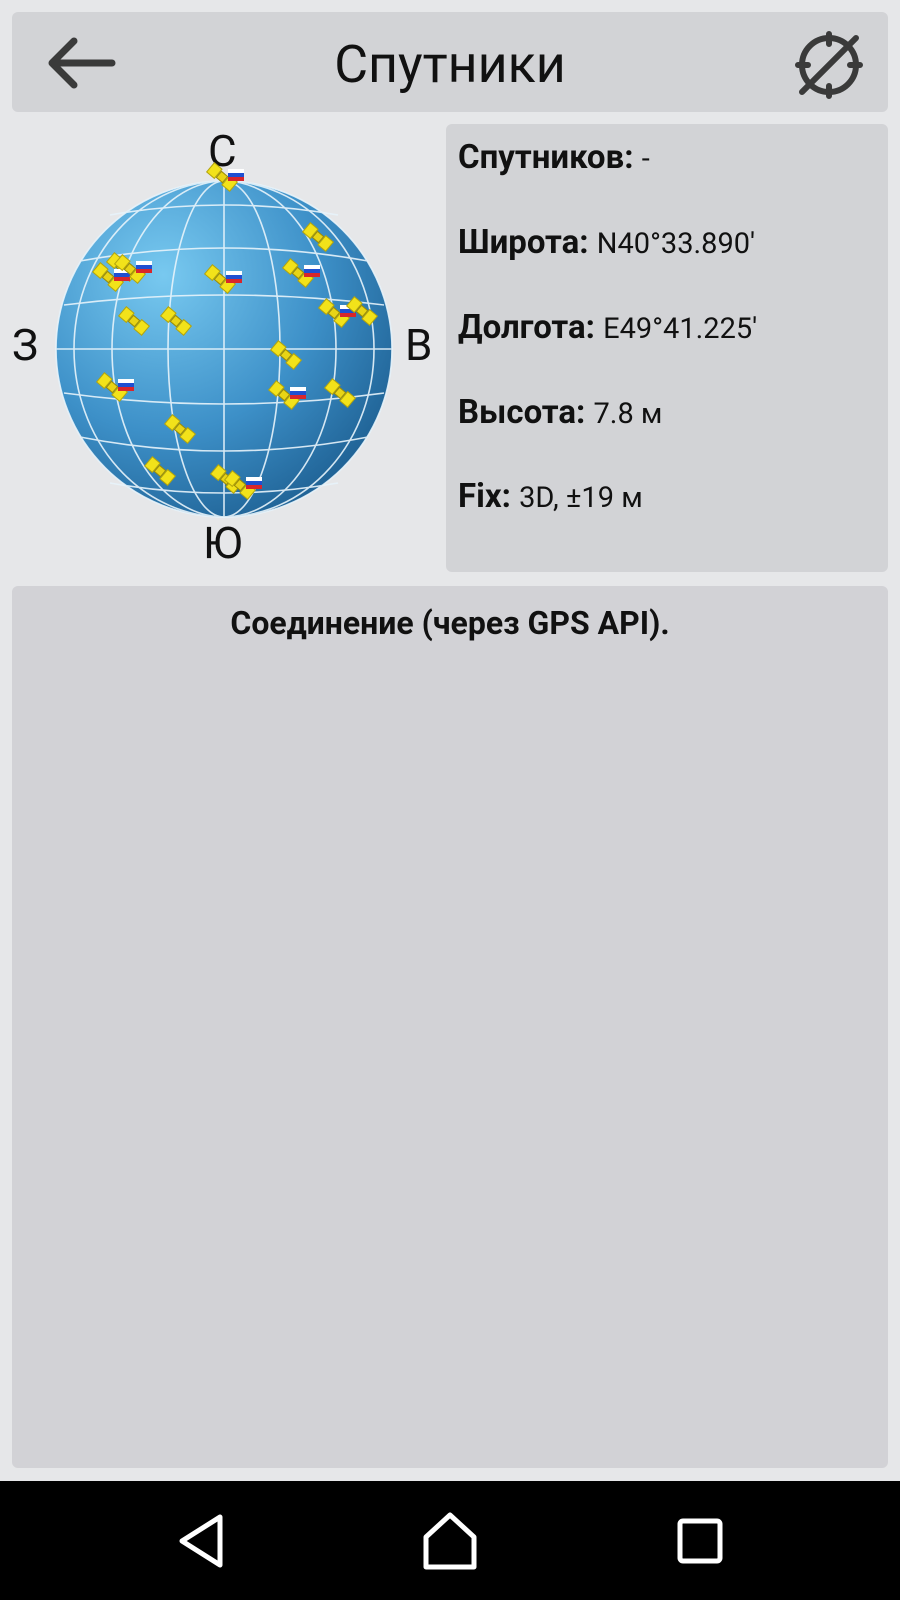 Image resolution: width=900 pixels, height=1600 pixels. I want to click on gps-off-icon, so click(829, 65).